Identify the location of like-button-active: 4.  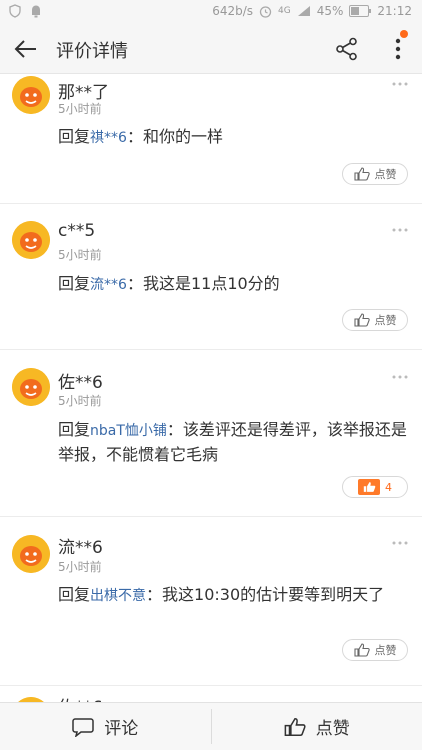
(375, 487).